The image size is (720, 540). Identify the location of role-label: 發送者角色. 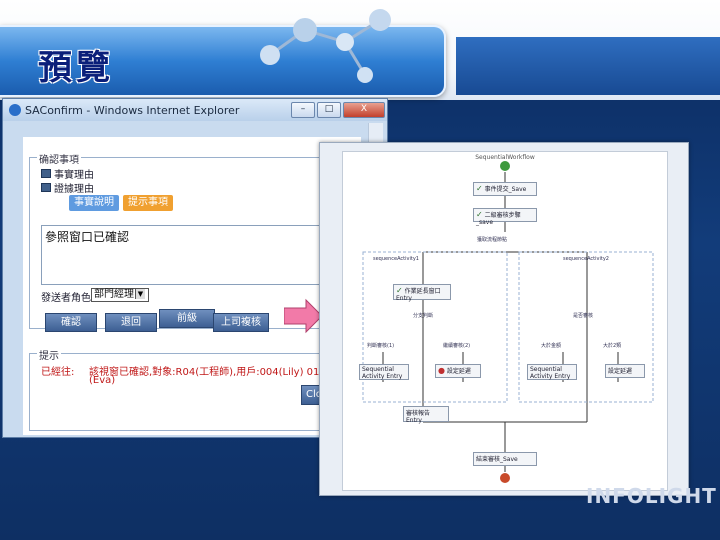
(66, 298).